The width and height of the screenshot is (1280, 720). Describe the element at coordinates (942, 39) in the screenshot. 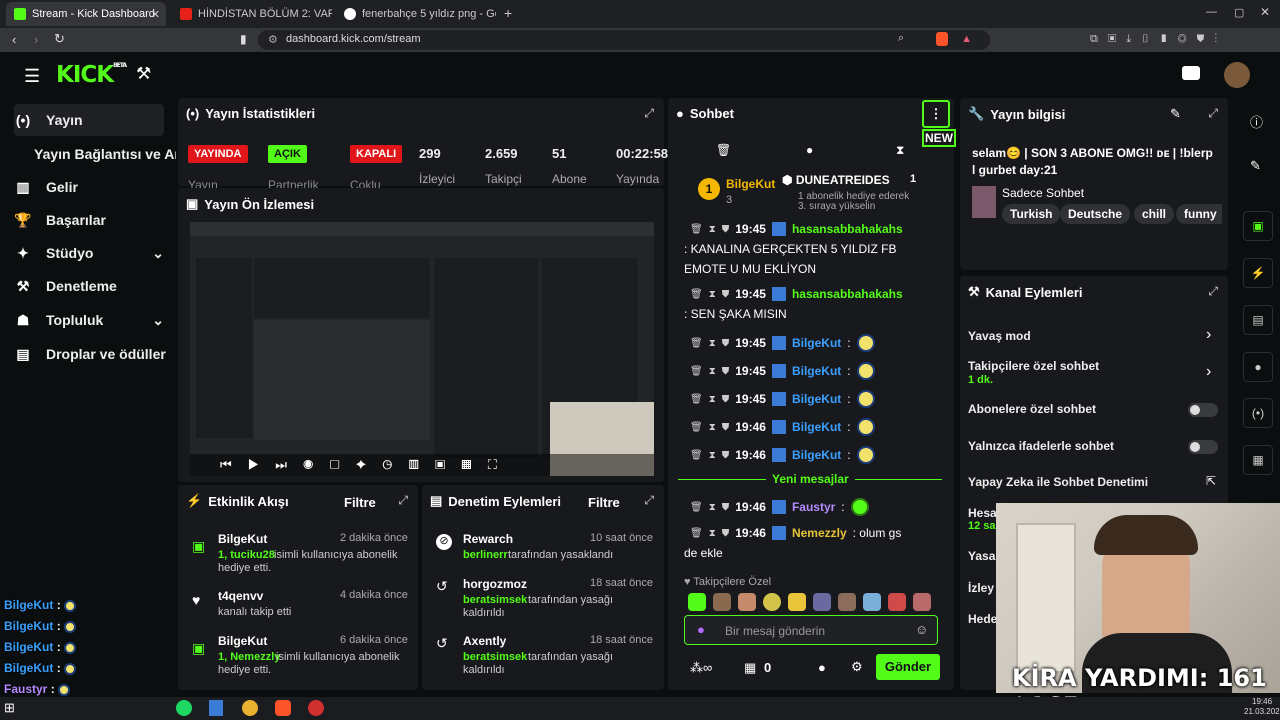

I see `brave-shield-icon` at that location.